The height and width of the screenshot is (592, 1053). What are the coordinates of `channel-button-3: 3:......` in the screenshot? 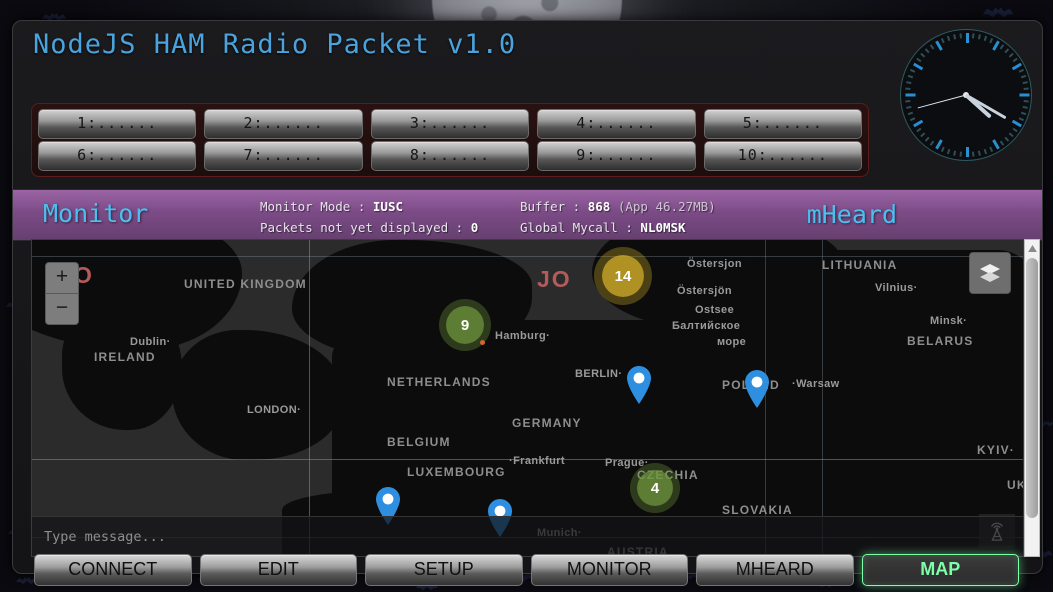 It's located at (450, 124).